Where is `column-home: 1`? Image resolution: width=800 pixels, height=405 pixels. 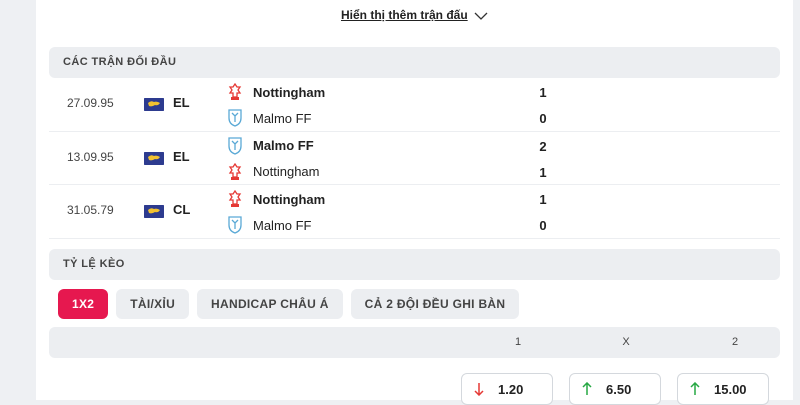
column-home: 1 is located at coordinates (518, 342).